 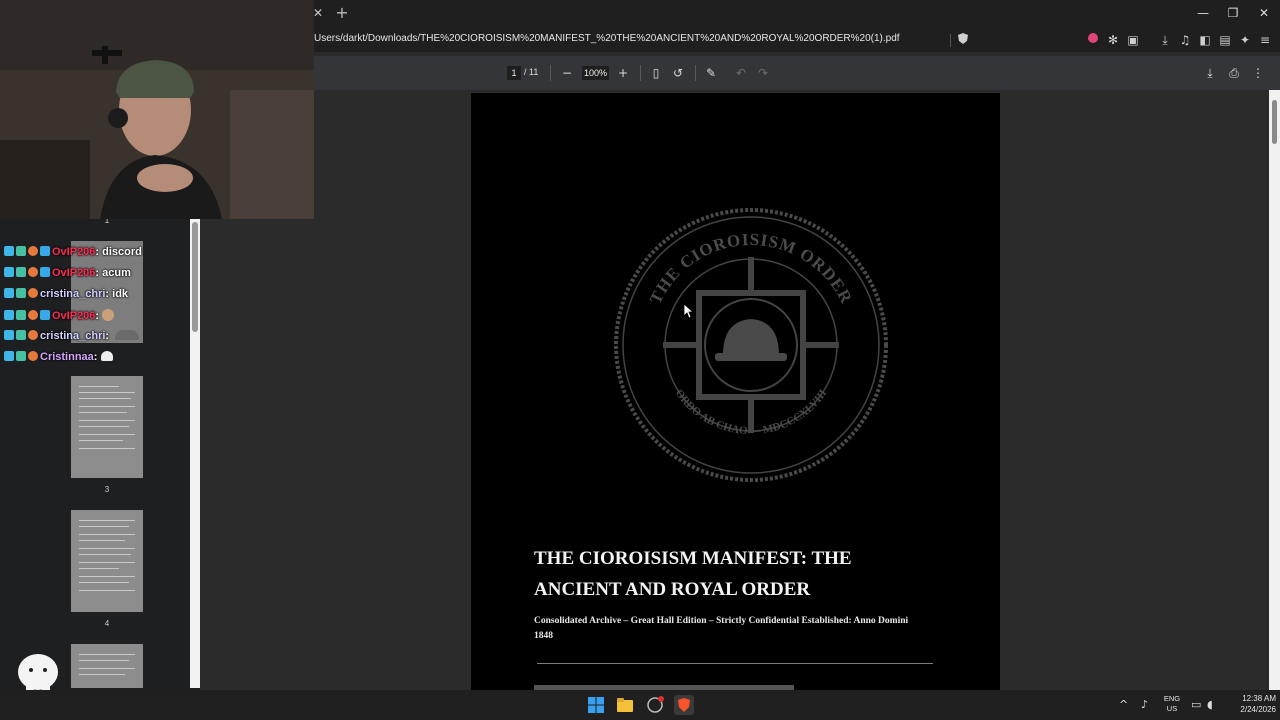 What do you see at coordinates (1210, 73) in the screenshot?
I see `download-icon: ⤓` at bounding box center [1210, 73].